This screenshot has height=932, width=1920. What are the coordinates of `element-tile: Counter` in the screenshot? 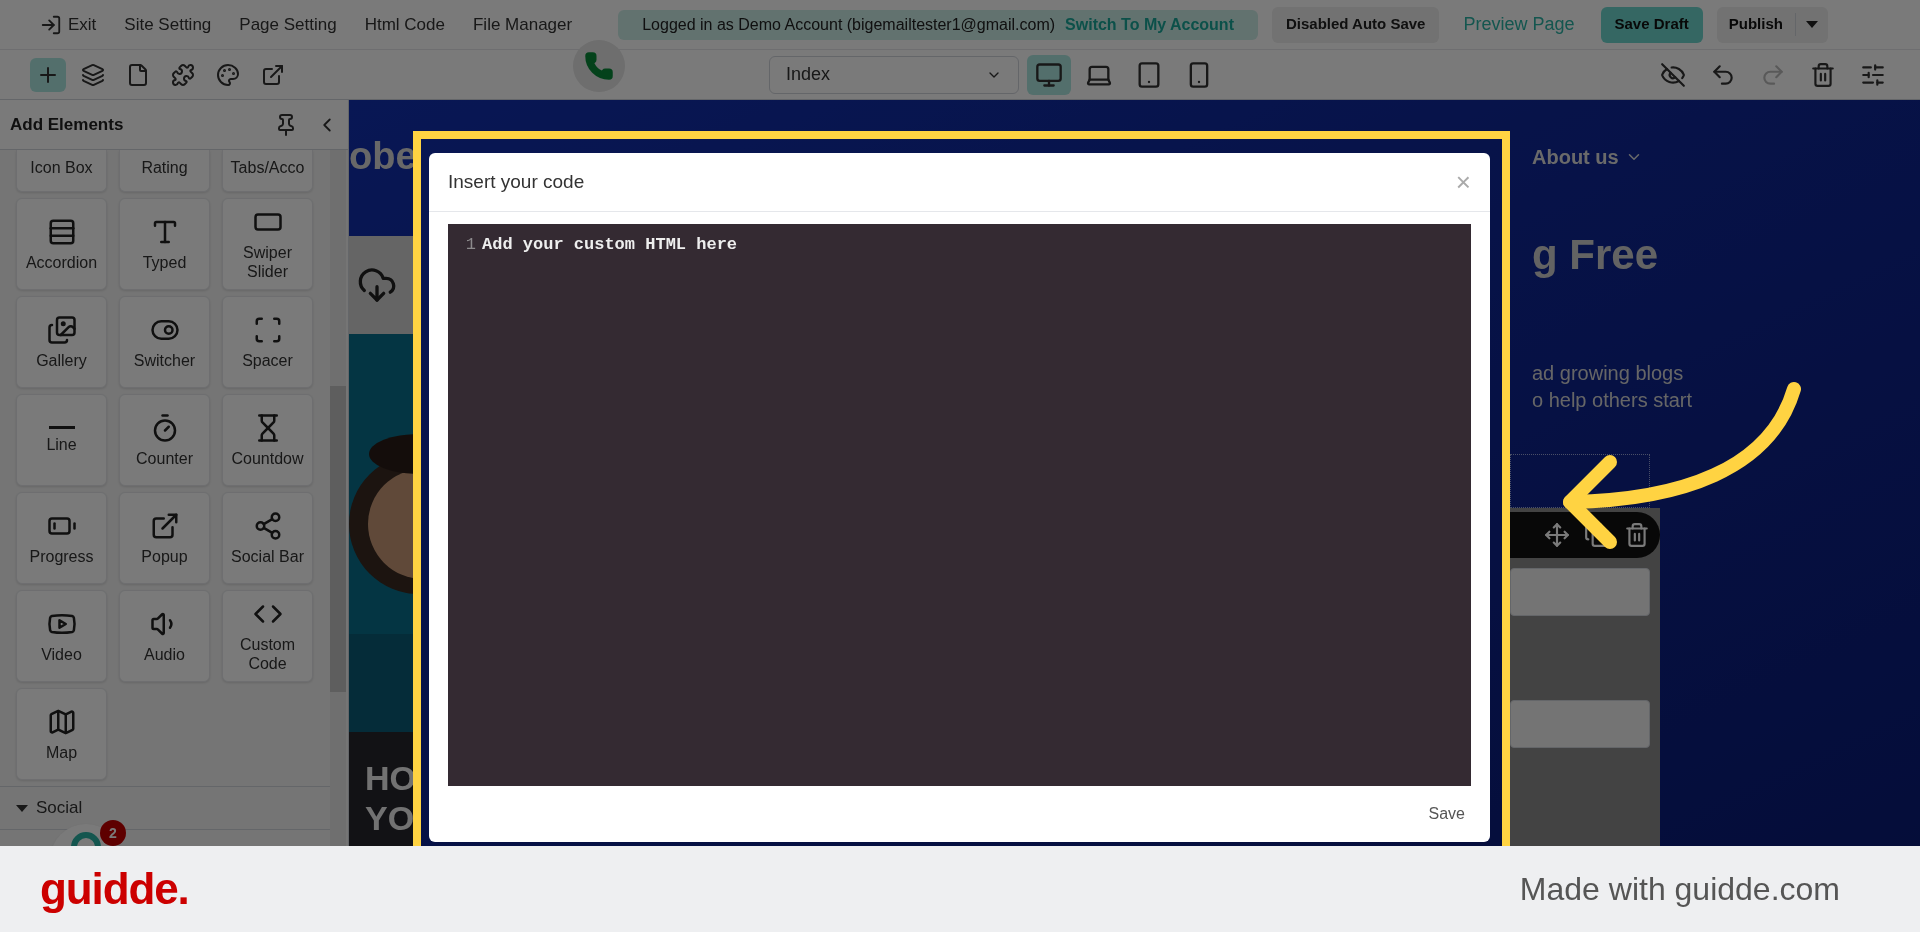 It's located at (164, 440).